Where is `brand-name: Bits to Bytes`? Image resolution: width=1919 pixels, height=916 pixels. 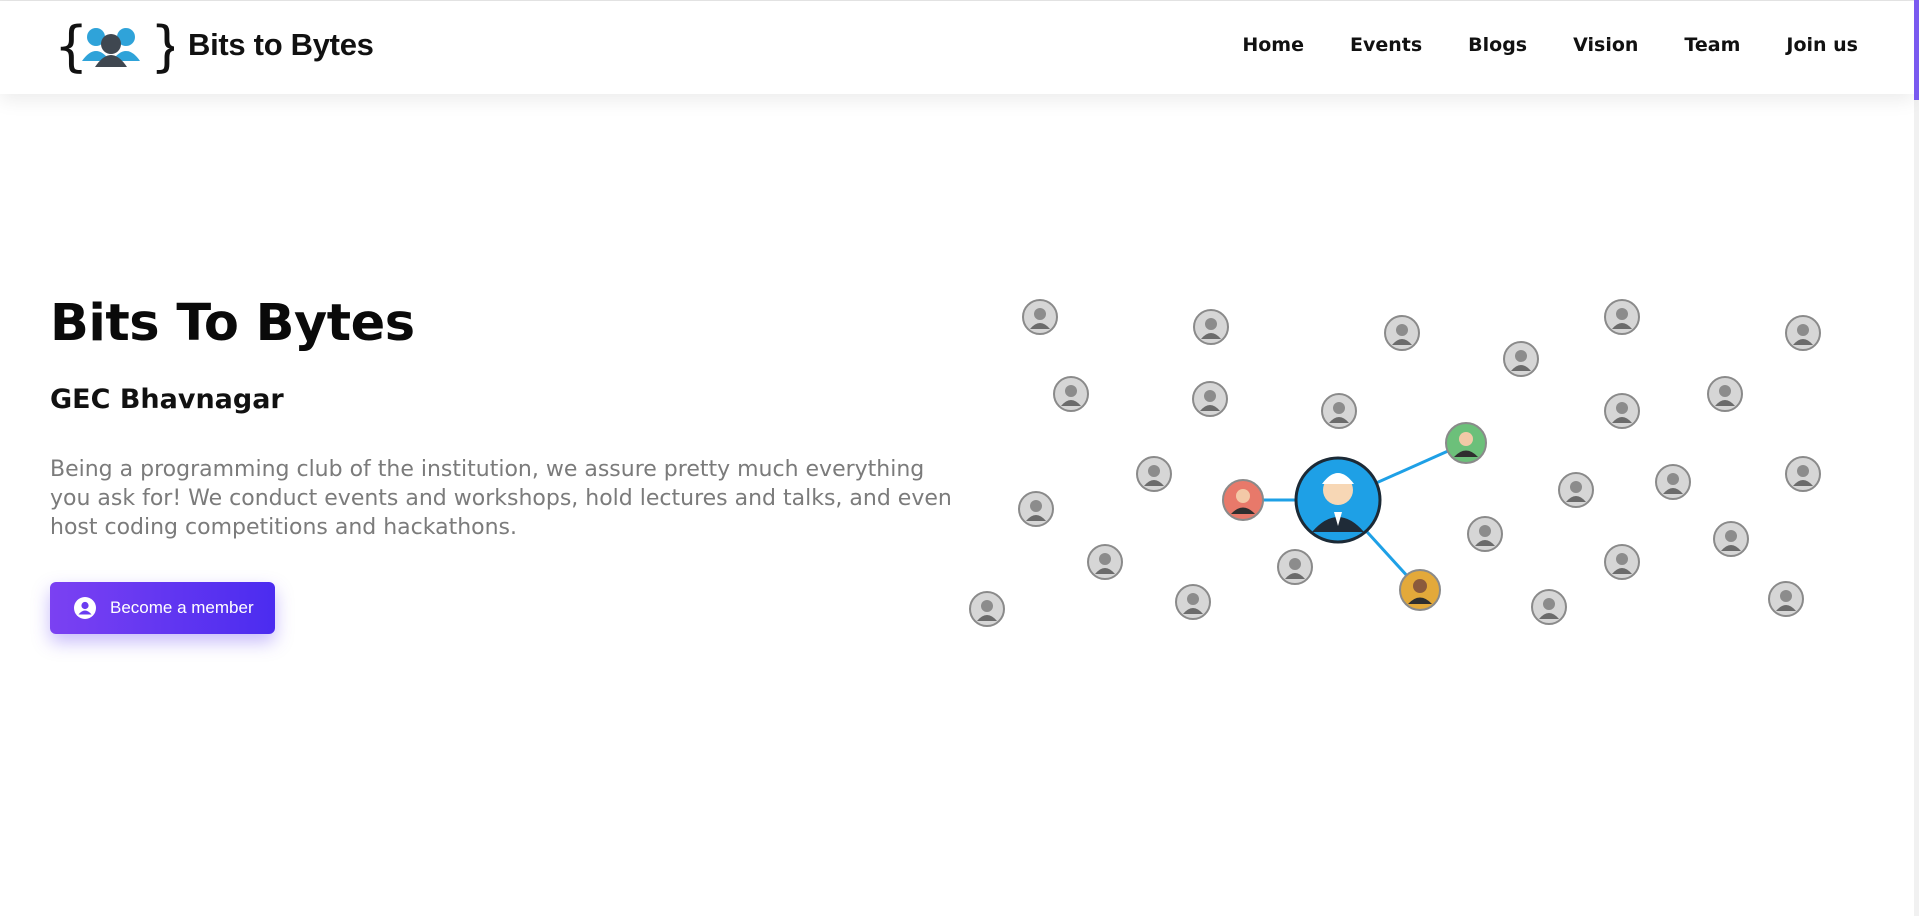 brand-name: Bits to Bytes is located at coordinates (281, 45).